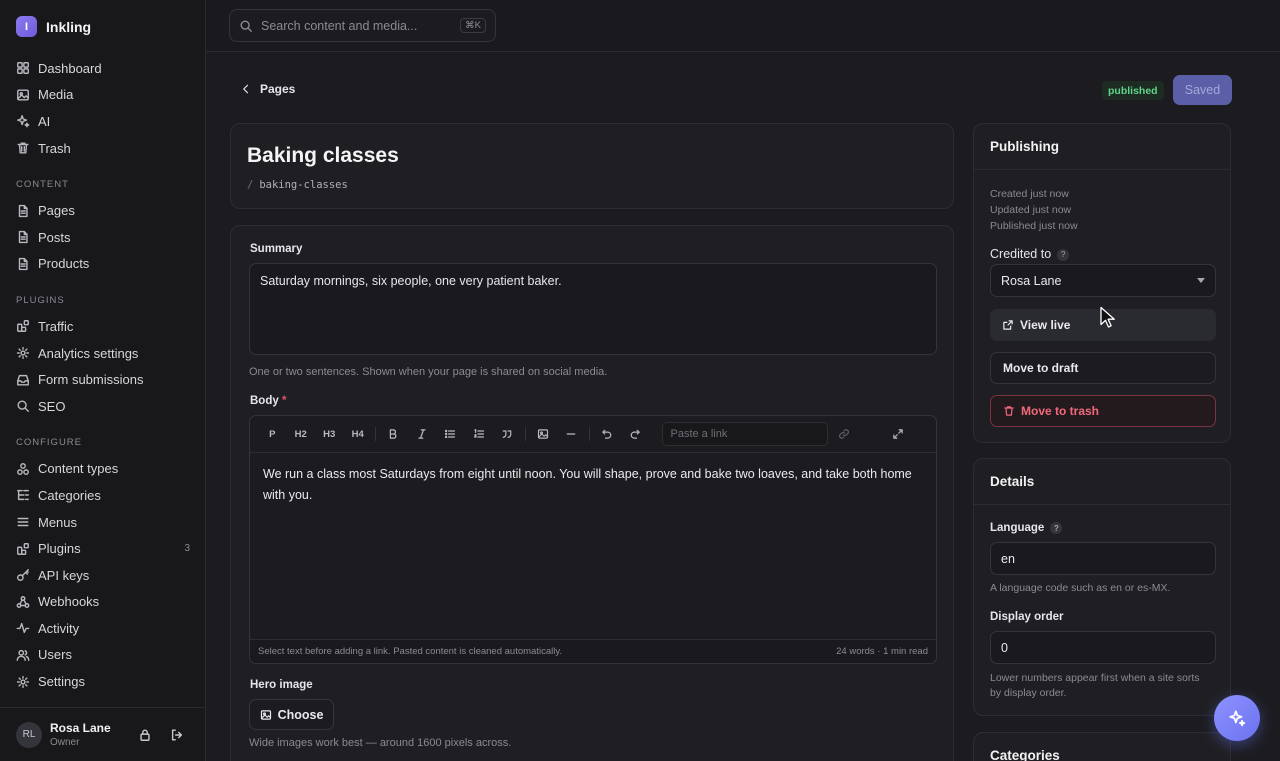 The image size is (1280, 761). Describe the element at coordinates (59, 628) in the screenshot. I see `sidebar-item-label: Activity` at that location.